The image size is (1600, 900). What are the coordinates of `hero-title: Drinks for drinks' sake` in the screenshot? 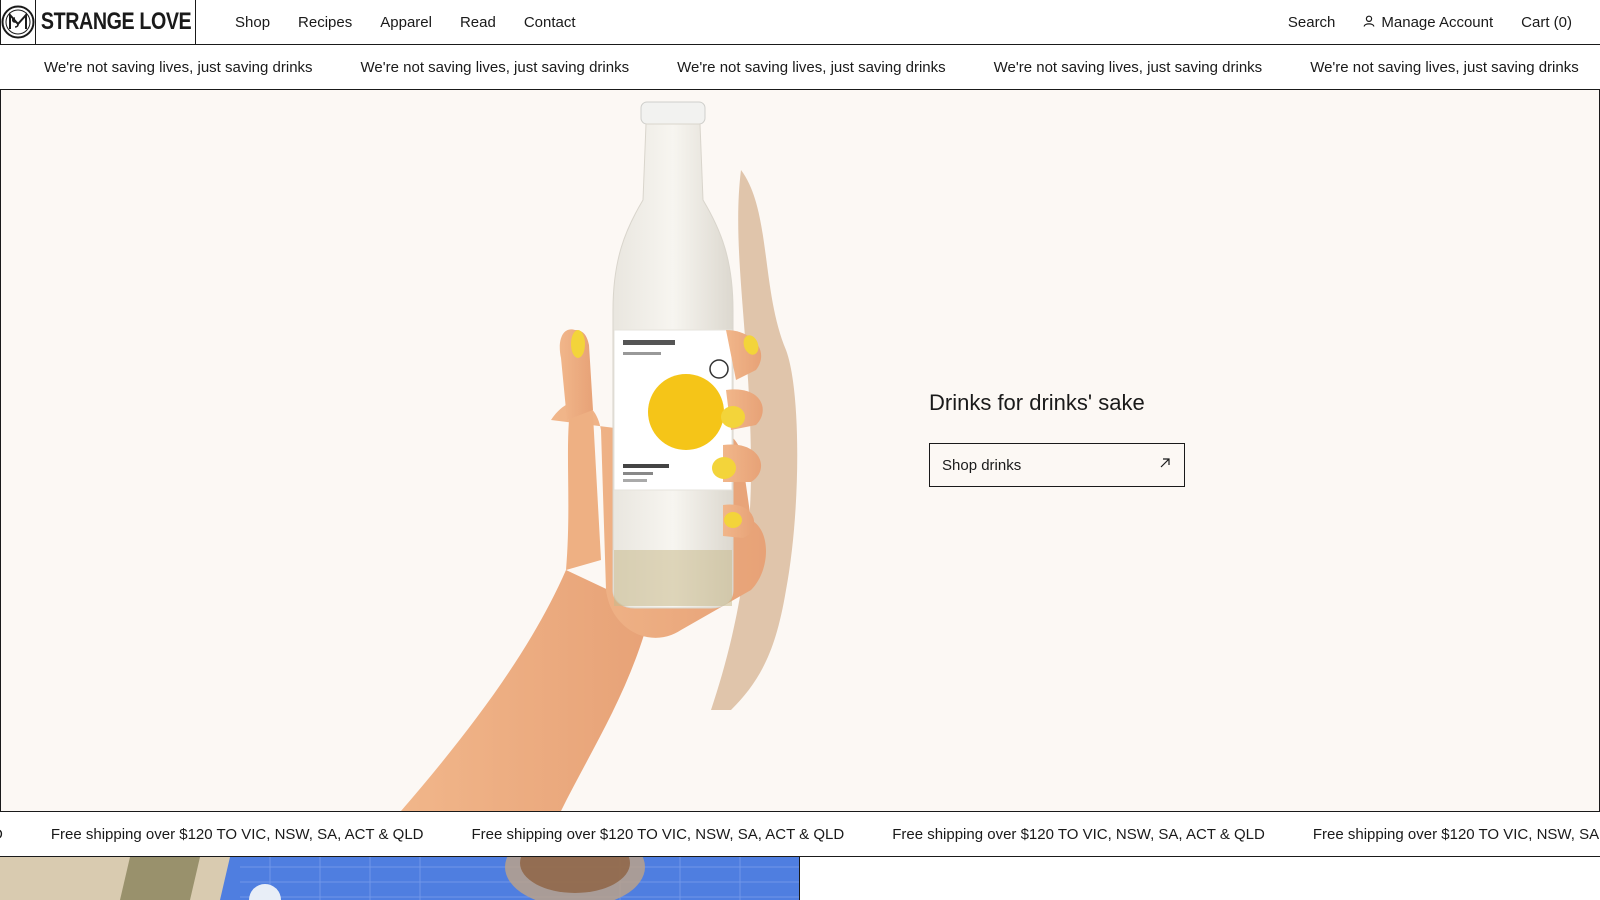 It's located at (1037, 402).